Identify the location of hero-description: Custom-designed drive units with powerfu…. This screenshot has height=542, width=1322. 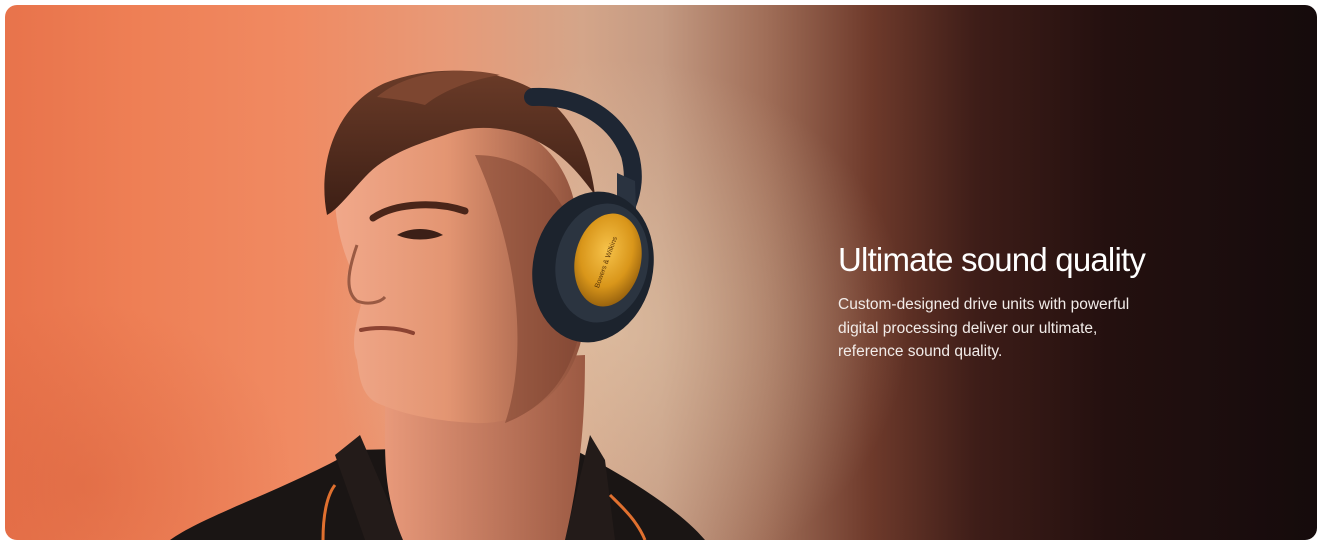
(984, 328).